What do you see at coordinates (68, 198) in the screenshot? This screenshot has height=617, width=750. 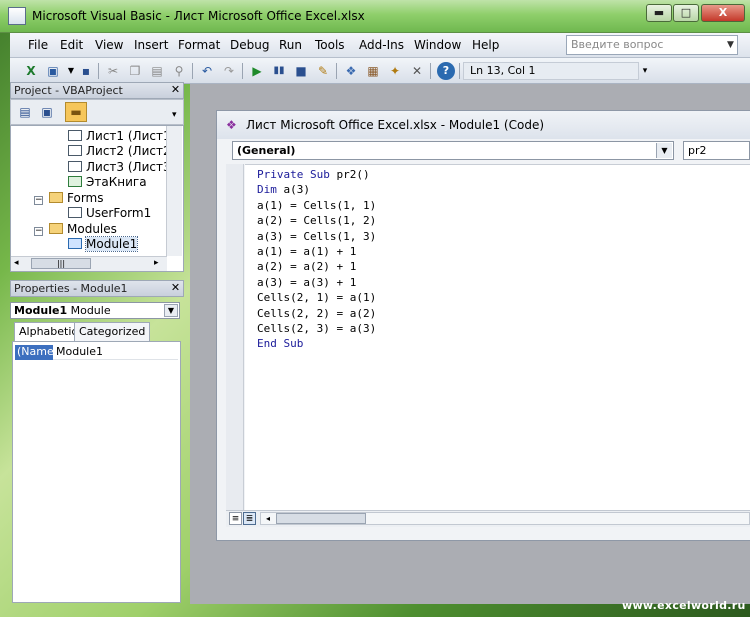 I see `tree-item-forms: − Forms` at bounding box center [68, 198].